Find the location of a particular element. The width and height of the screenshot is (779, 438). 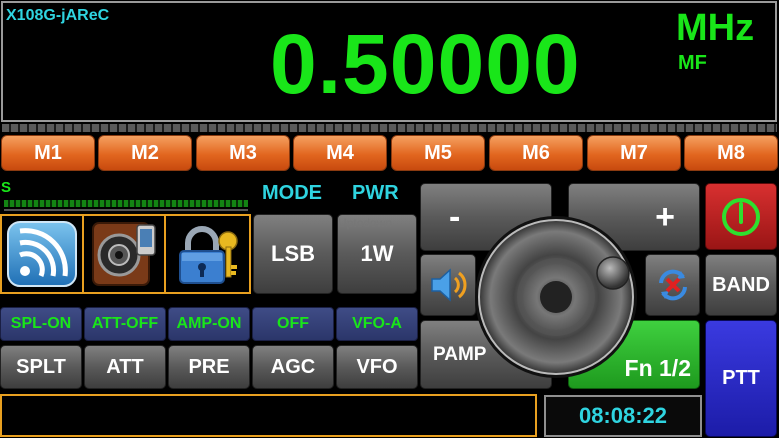

power-header: PWR is located at coordinates (375, 193).